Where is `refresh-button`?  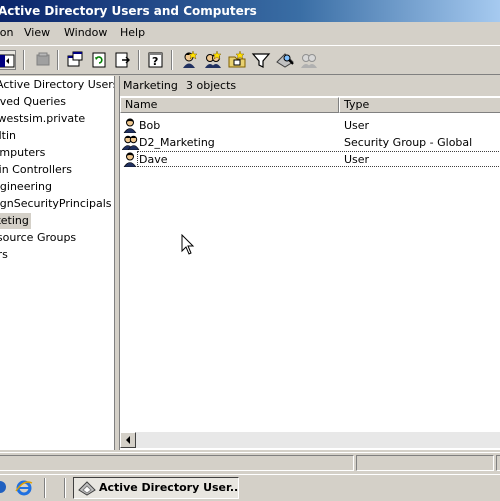 refresh-button is located at coordinates (99, 60).